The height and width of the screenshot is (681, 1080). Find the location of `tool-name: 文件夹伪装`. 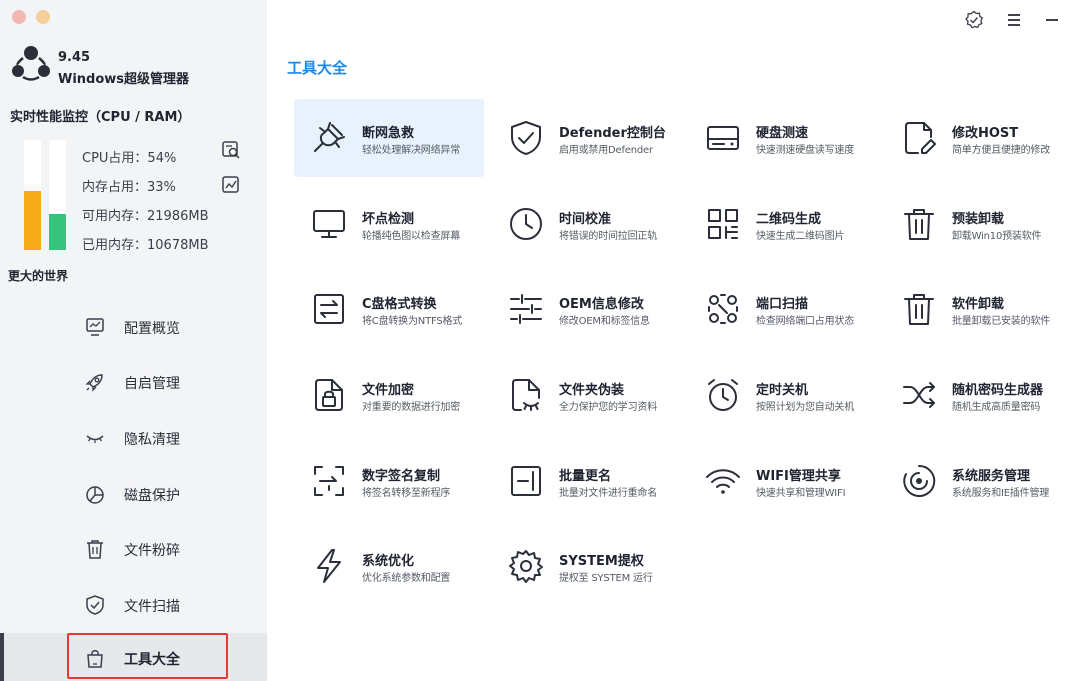

tool-name: 文件夹伪装 is located at coordinates (592, 390).